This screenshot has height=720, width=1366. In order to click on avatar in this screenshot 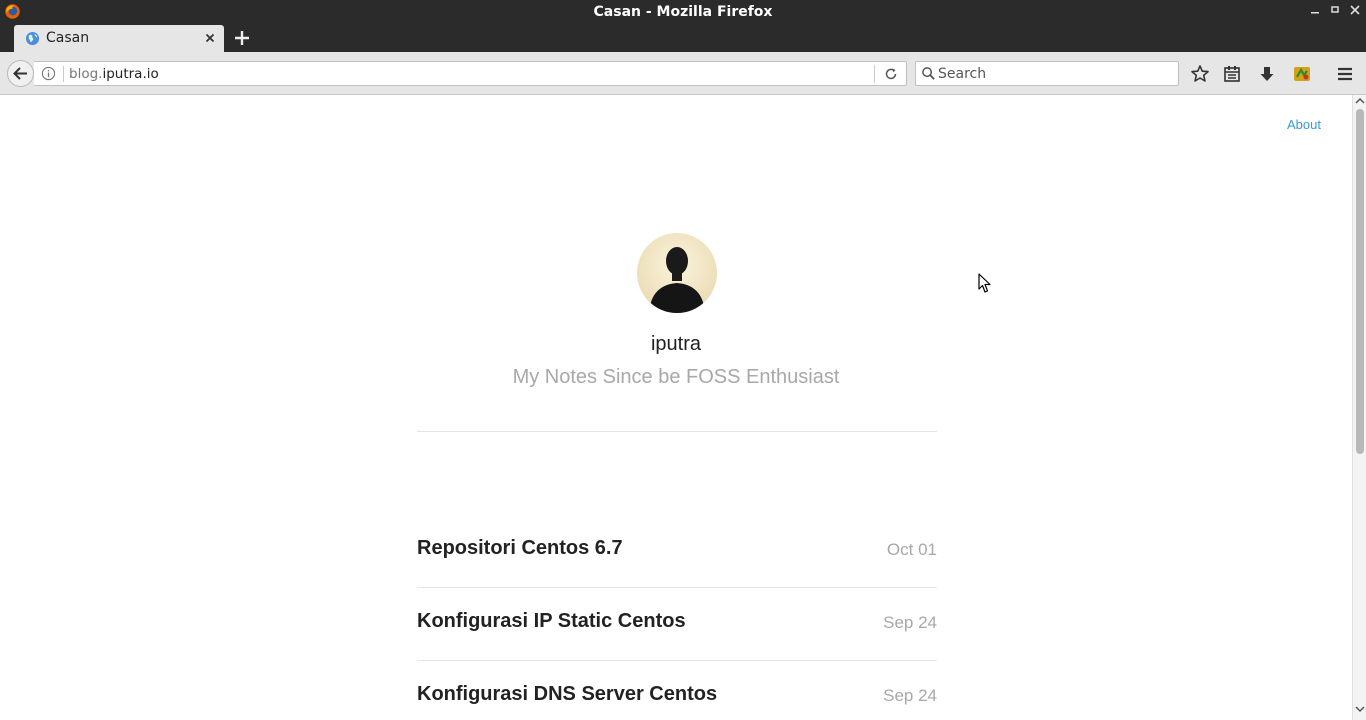, I will do `click(677, 273)`.